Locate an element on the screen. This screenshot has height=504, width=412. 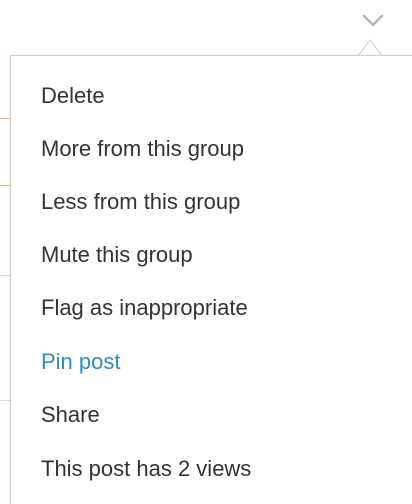
menu-item-flag-inappropriate: Flag as inappropriate is located at coordinates (144, 308).